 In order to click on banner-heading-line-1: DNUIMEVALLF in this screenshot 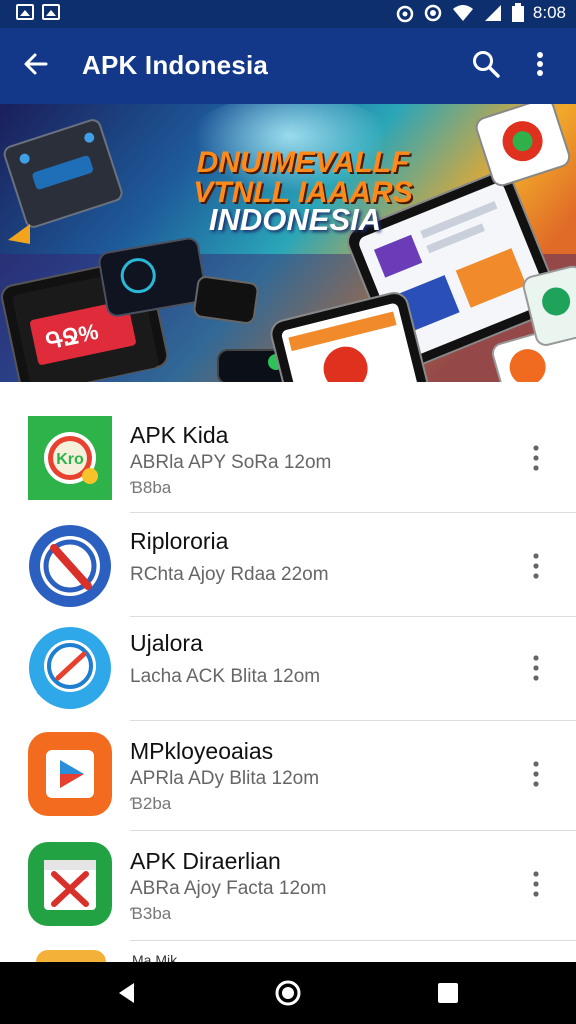, I will do `click(303, 162)`.